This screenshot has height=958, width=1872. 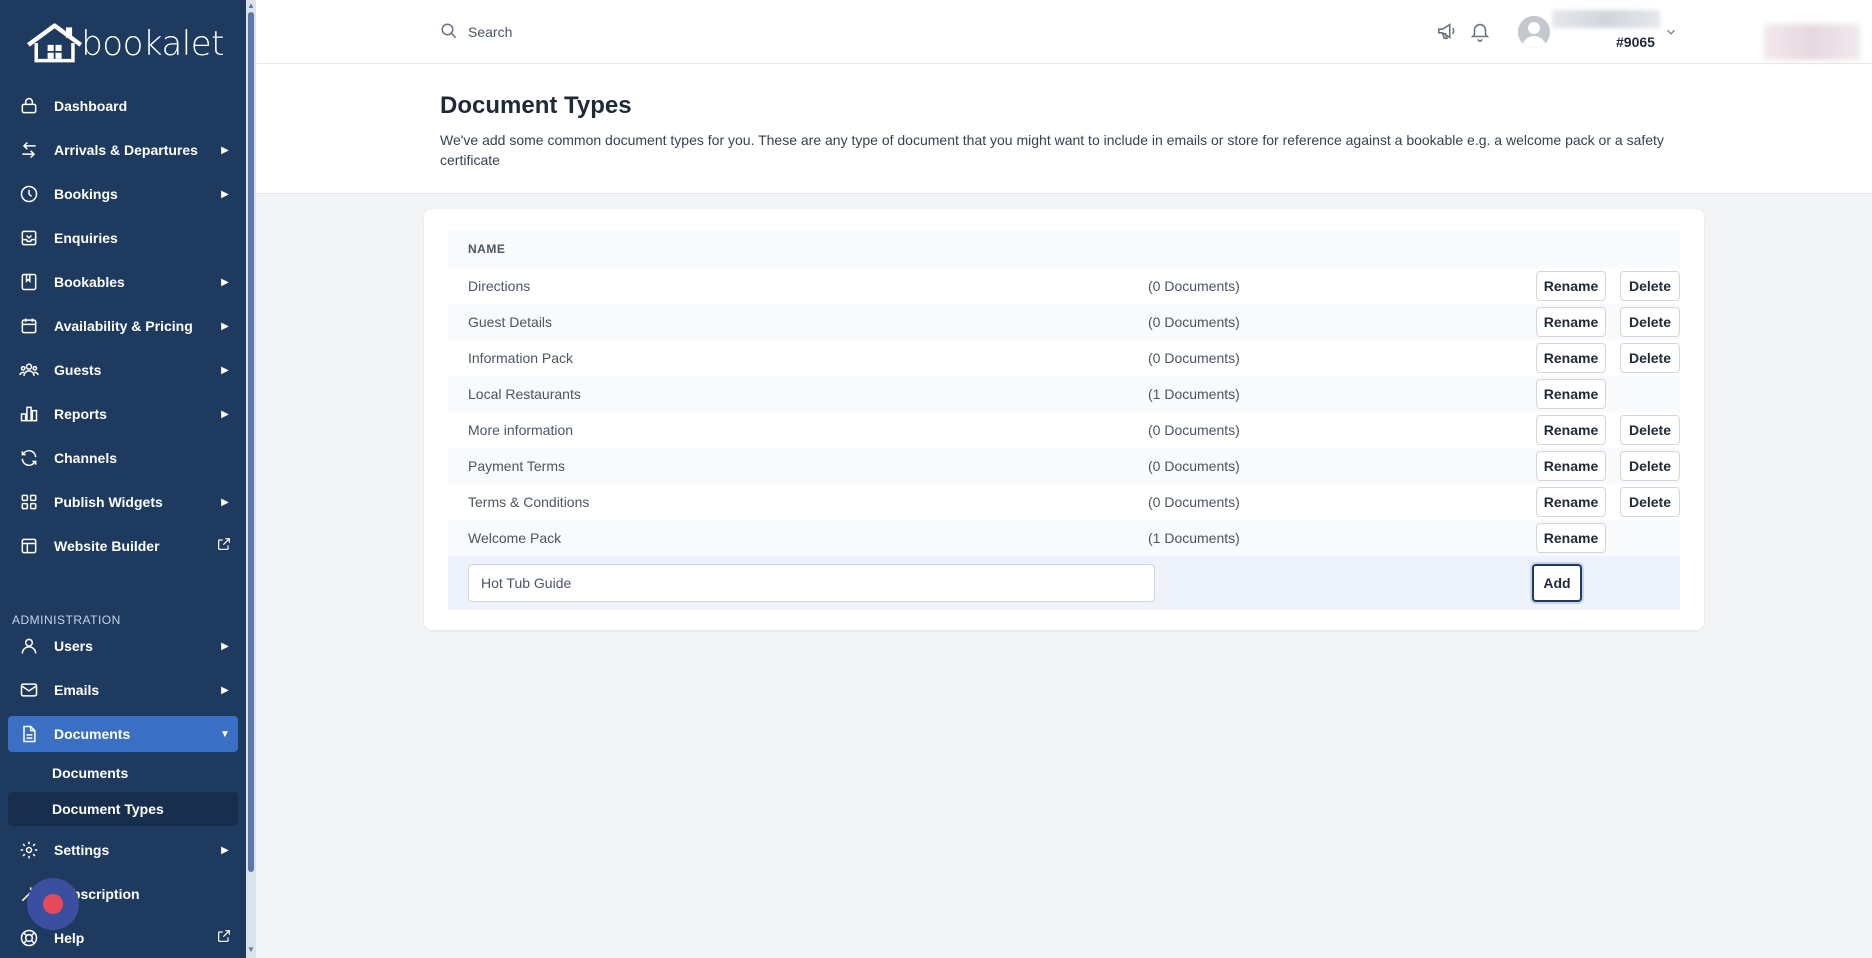 I want to click on sidebar-item-users: Users ▶, so click(x=123, y=646).